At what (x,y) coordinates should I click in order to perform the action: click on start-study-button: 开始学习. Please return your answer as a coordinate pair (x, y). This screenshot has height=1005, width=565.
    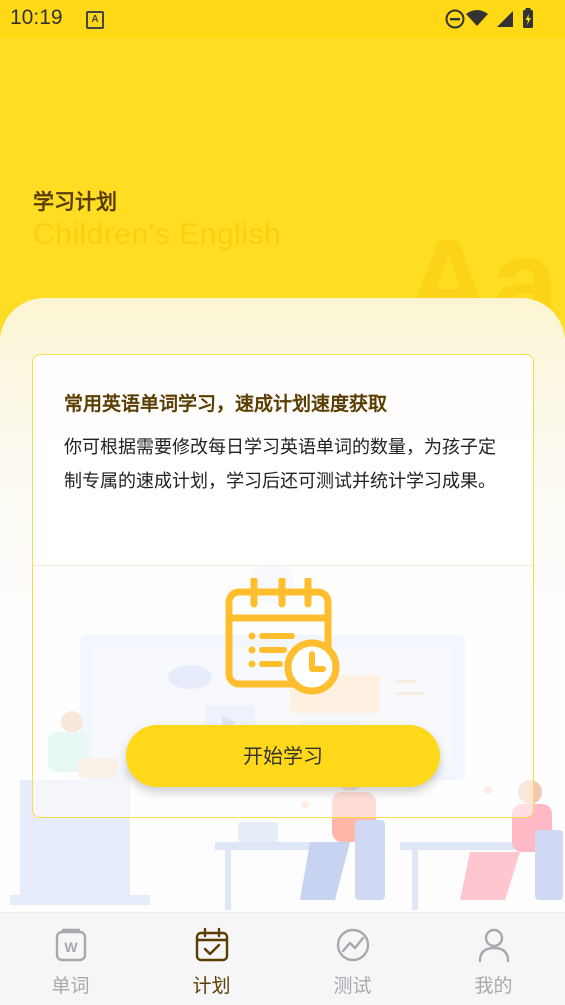
    Looking at the image, I should click on (283, 756).